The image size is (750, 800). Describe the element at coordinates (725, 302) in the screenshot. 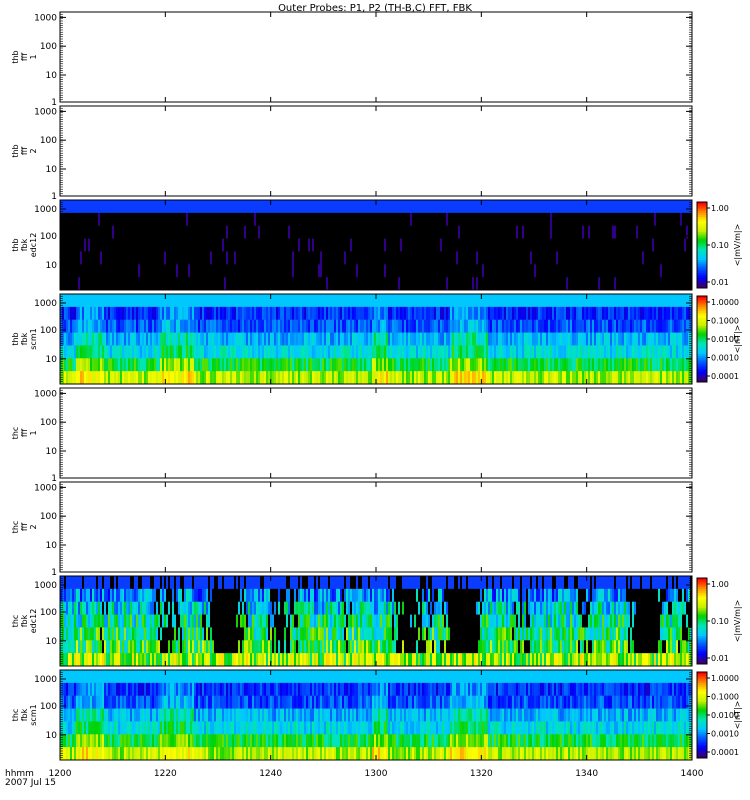

I see `colorbar-tick-label: 1.0000` at that location.